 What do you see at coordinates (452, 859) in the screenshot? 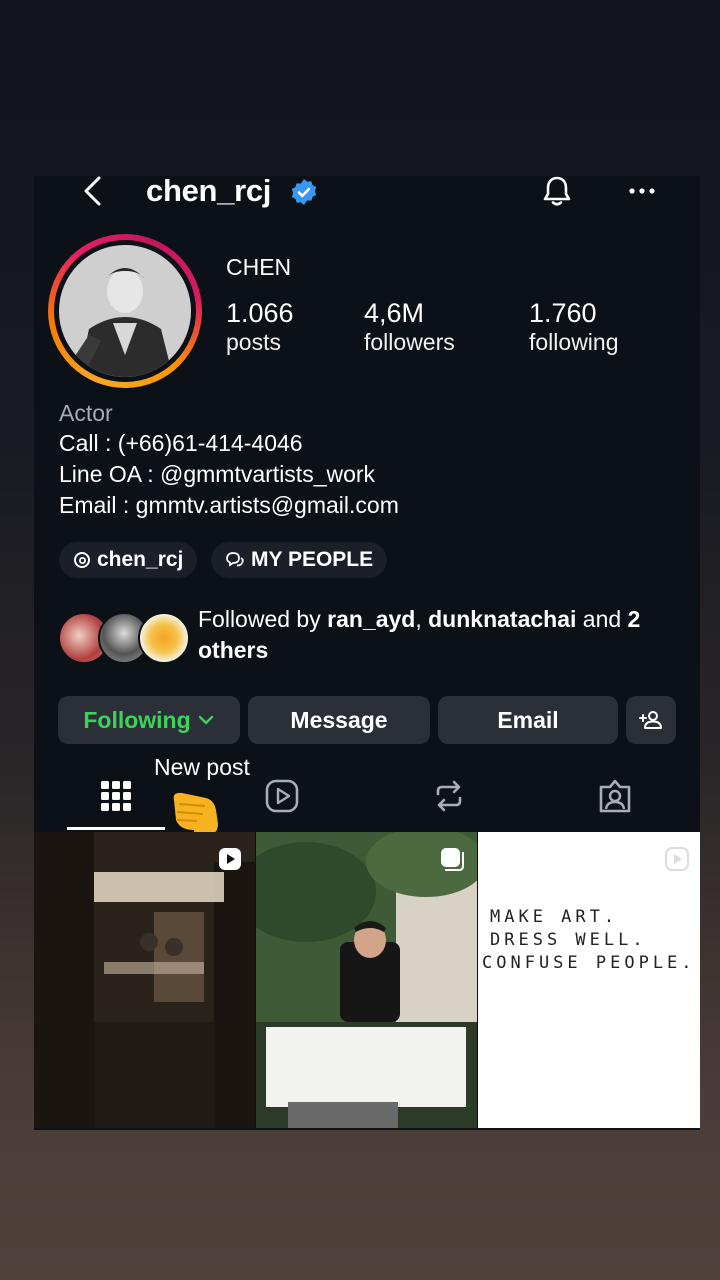
I see `carousel-badge-icon` at bounding box center [452, 859].